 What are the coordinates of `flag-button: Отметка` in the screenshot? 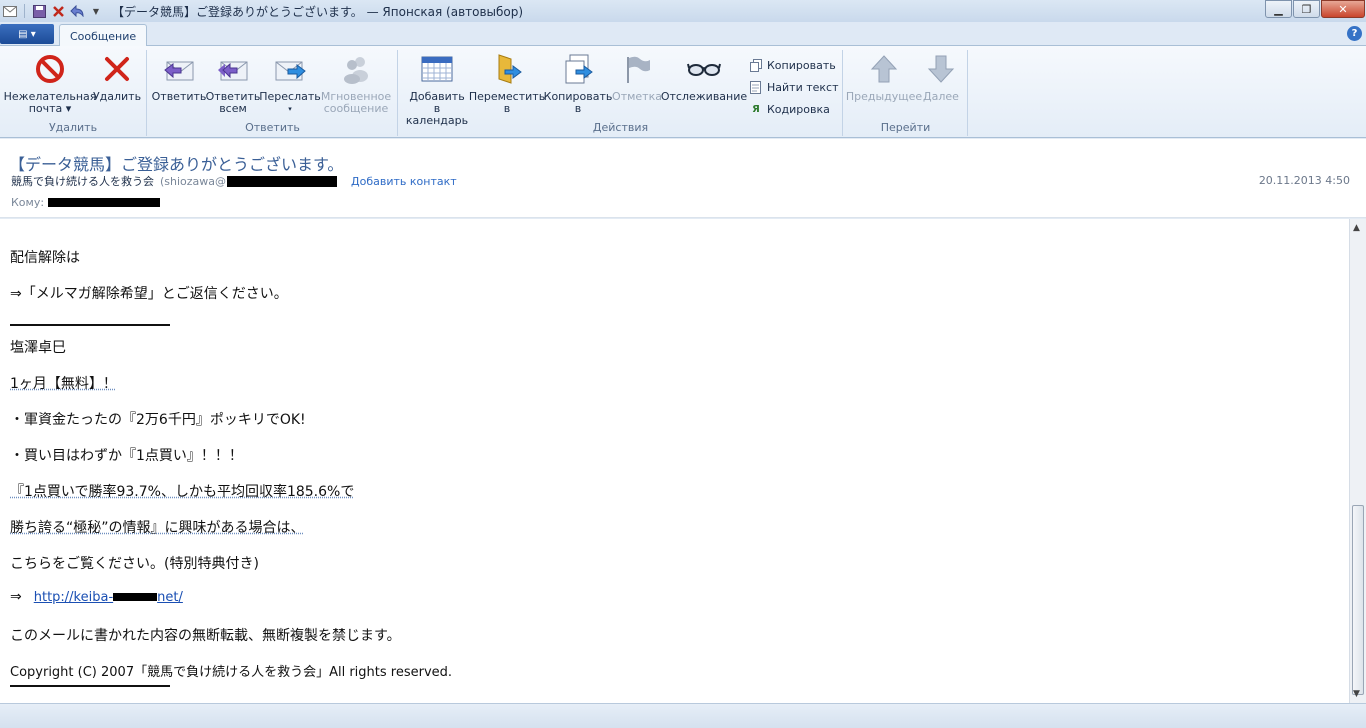 It's located at (637, 77).